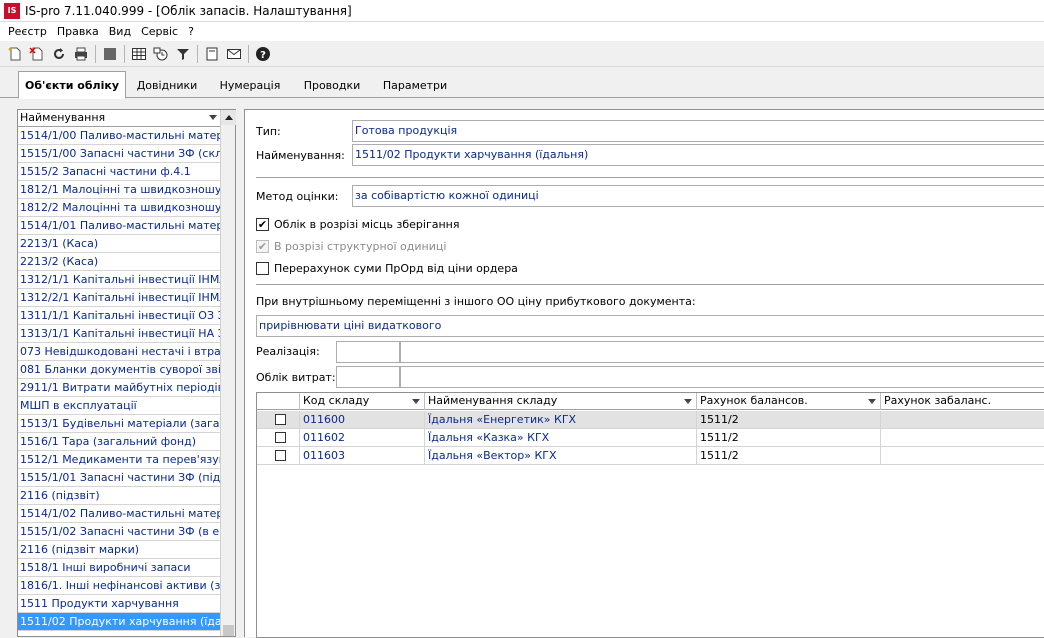 The width and height of the screenshot is (1044, 638). I want to click on type-field: Готова продукція, so click(698, 131).